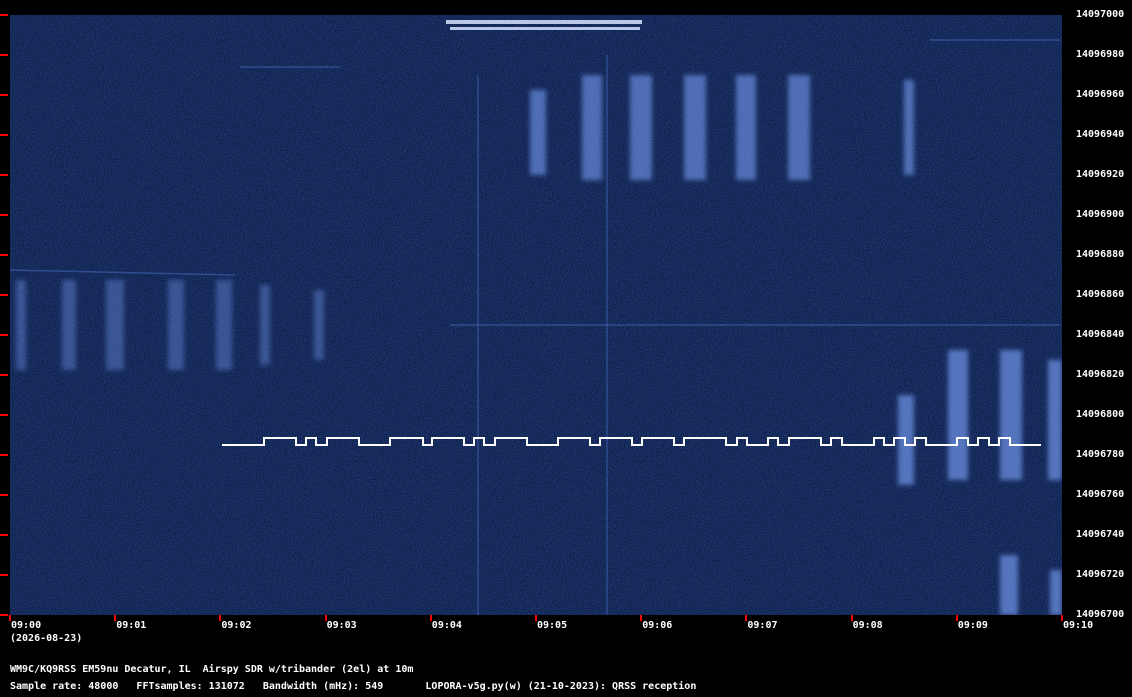  What do you see at coordinates (341, 625) in the screenshot?
I see `time-label: 09:03` at bounding box center [341, 625].